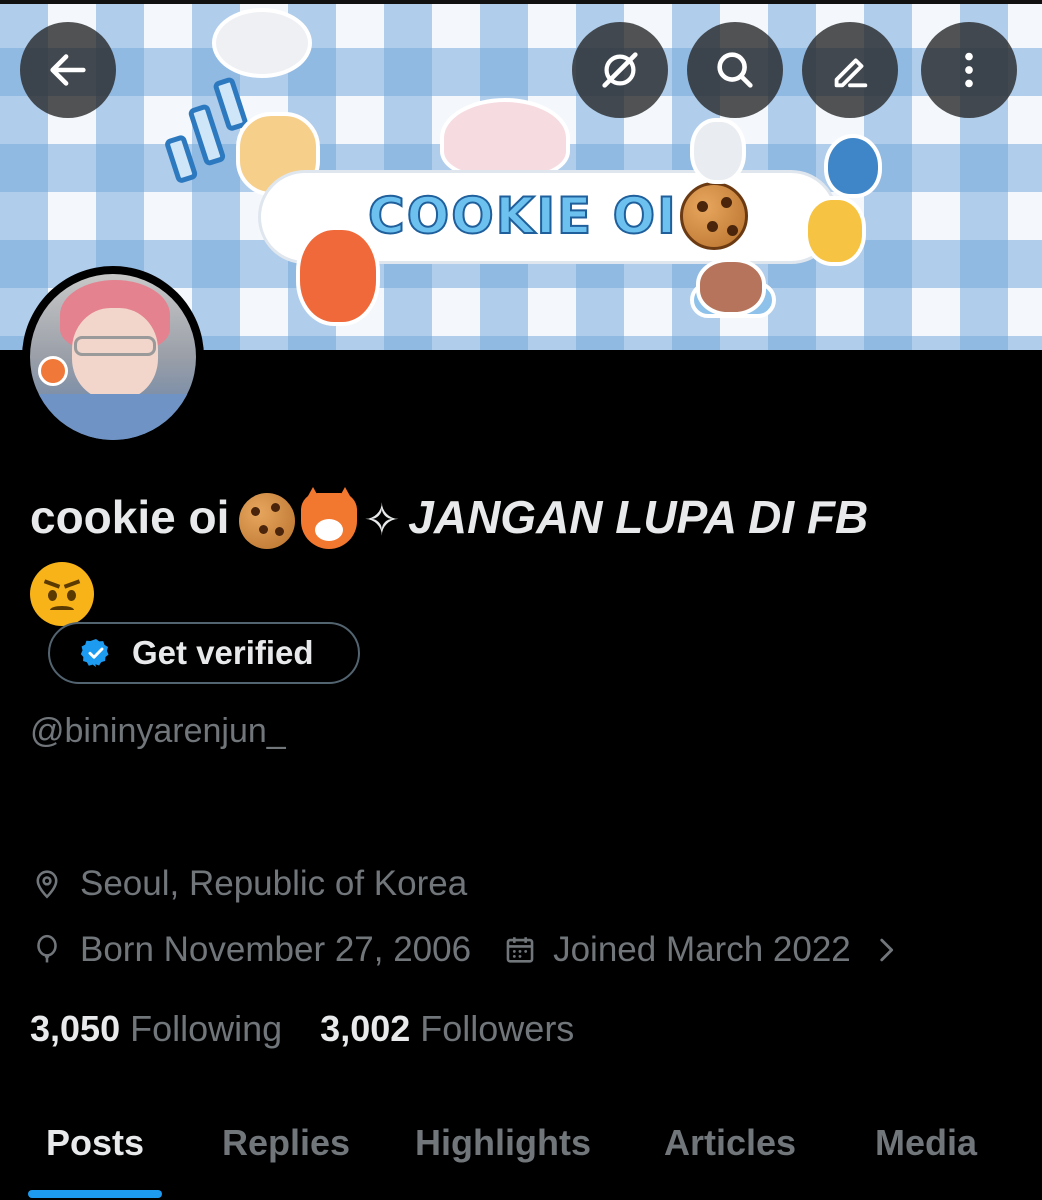 This screenshot has height=1200, width=1042. I want to click on avatar-photo, so click(113, 357).